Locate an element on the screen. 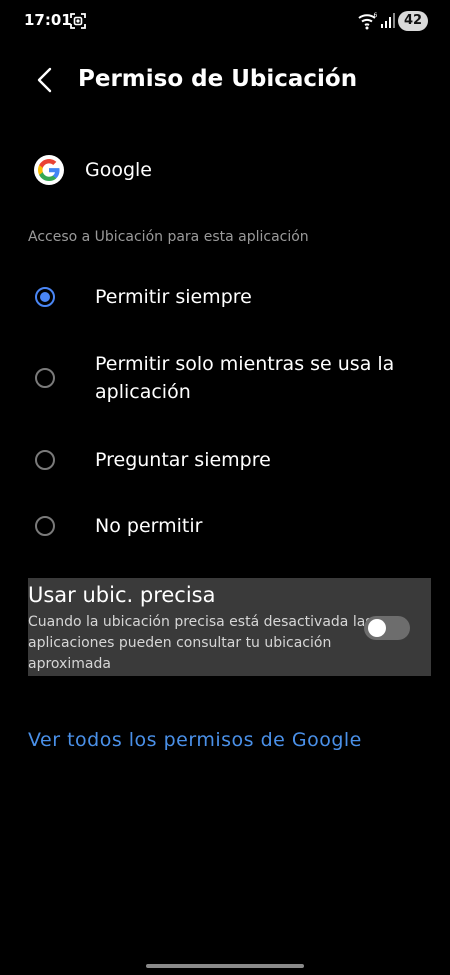 The width and height of the screenshot is (450, 975). status-time: 17:01 is located at coordinates (48, 20).